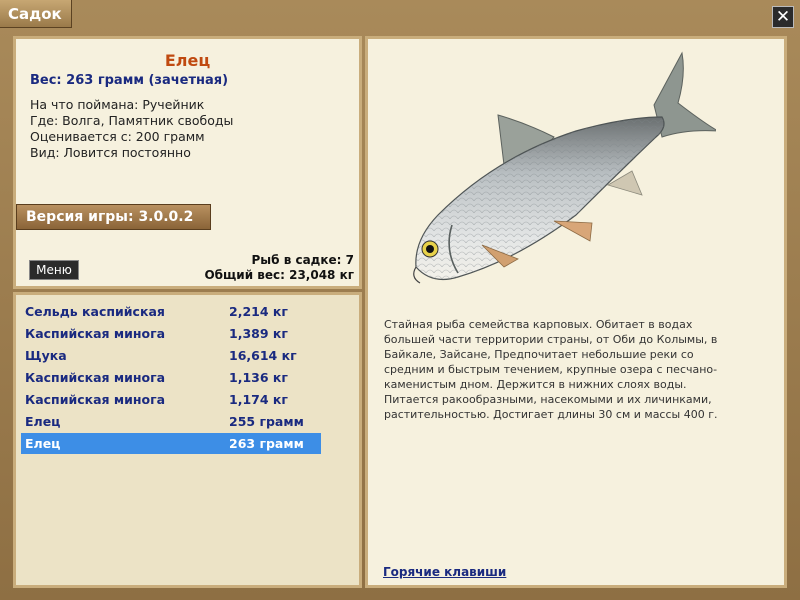 The height and width of the screenshot is (600, 800). Describe the element at coordinates (564, 167) in the screenshot. I see `fish-image` at that location.